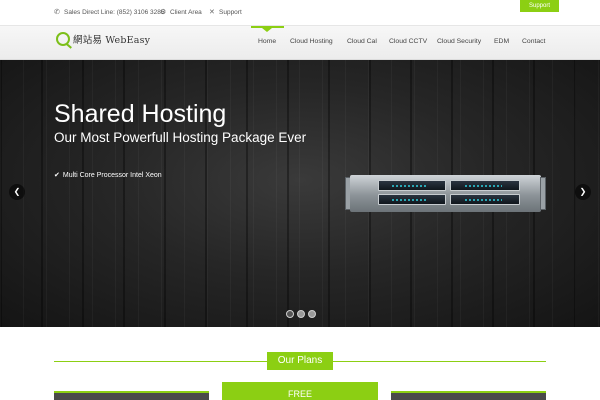 The image size is (600, 400). Describe the element at coordinates (114, 12) in the screenshot. I see `sales-line-text: Sales Direct Line: (852) 3106 3285` at that location.